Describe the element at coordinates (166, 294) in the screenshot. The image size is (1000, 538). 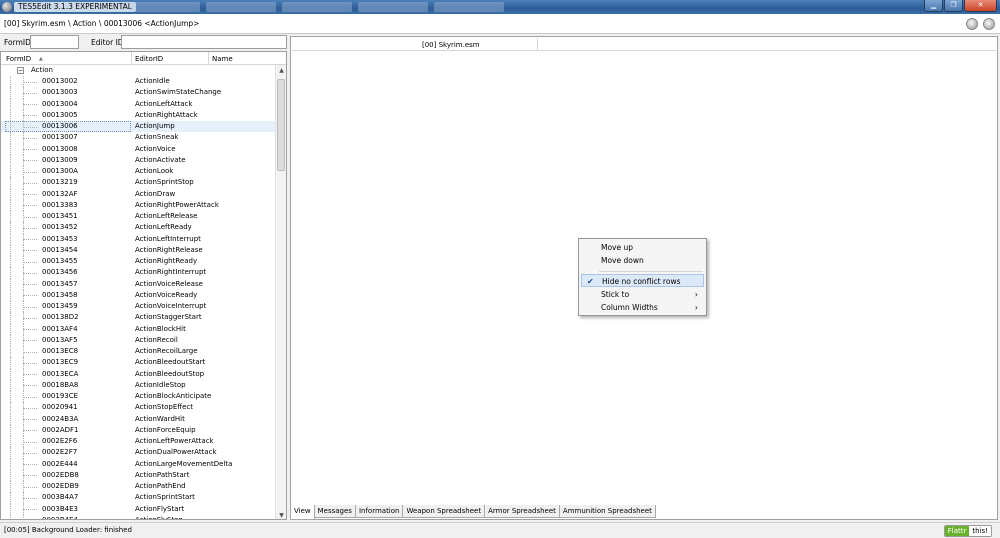
I see `row-editorid: ActionVoiceReady` at that location.